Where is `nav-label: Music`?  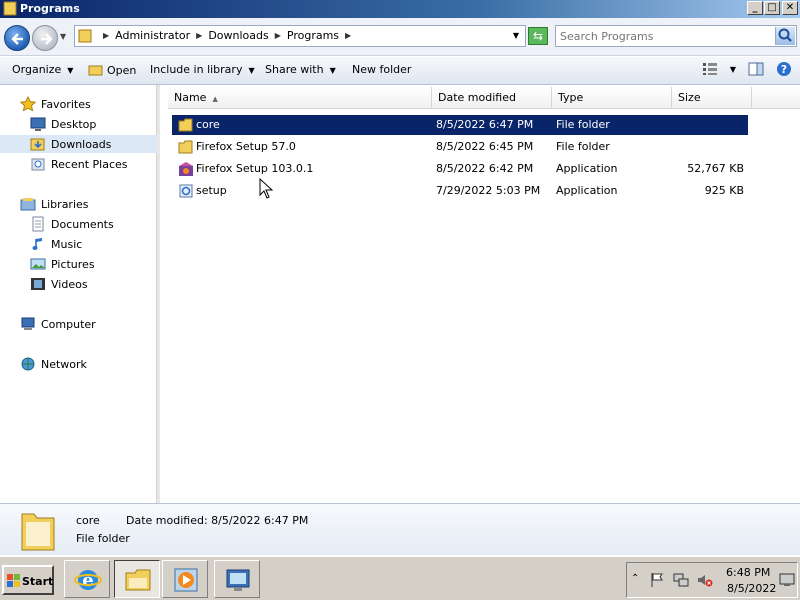 nav-label: Music is located at coordinates (67, 244).